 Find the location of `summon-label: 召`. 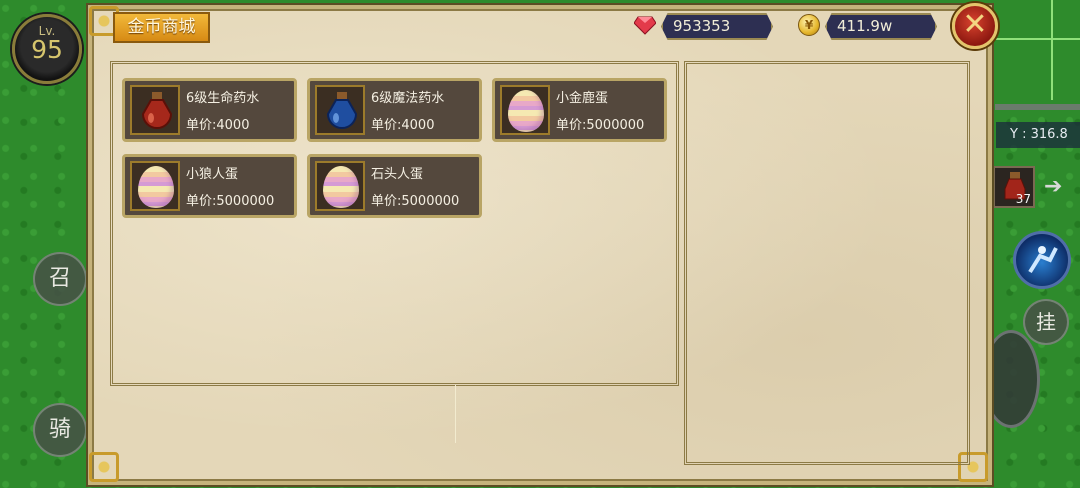

summon-label: 召 is located at coordinates (59, 278).